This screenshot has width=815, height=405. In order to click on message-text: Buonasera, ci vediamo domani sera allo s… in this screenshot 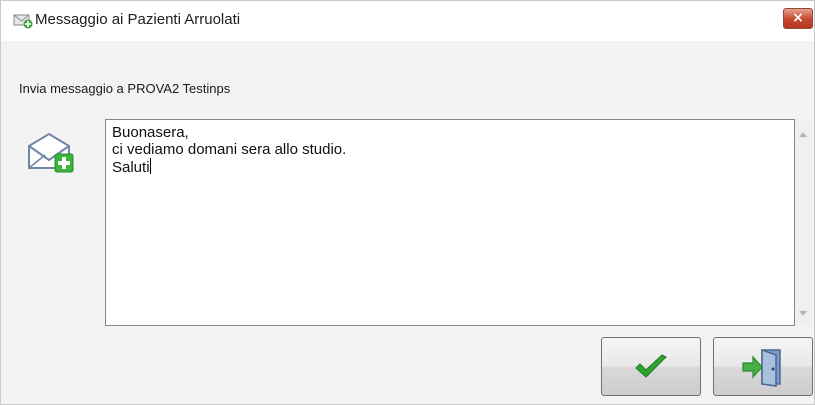, I will do `click(229, 150)`.